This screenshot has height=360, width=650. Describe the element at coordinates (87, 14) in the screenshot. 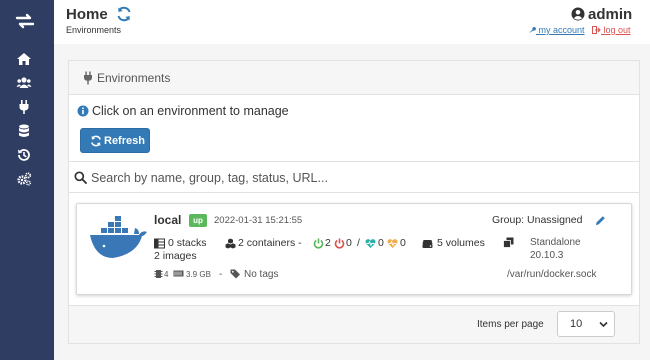

I see `page-title: Home` at that location.